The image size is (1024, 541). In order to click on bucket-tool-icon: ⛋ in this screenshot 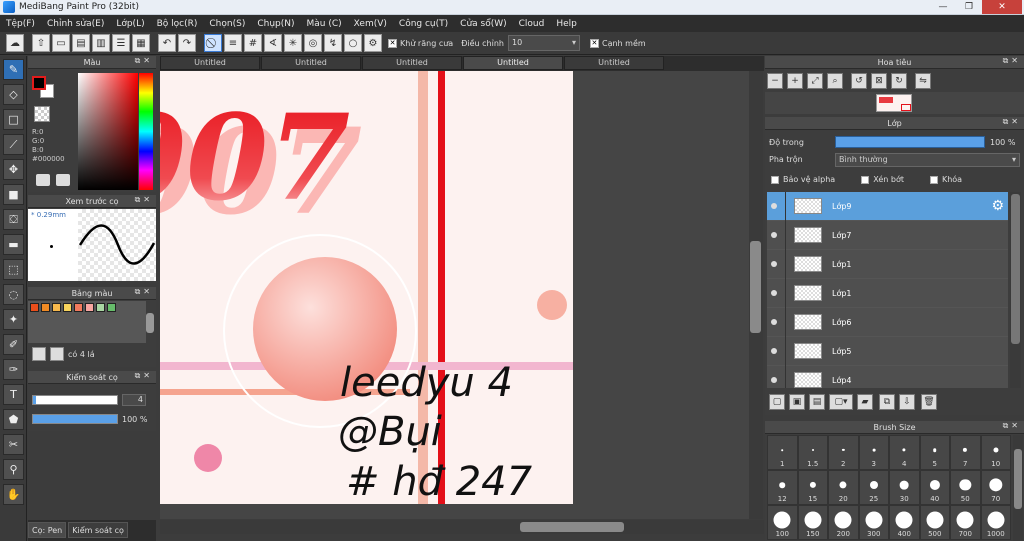, I will do `click(13, 219)`.